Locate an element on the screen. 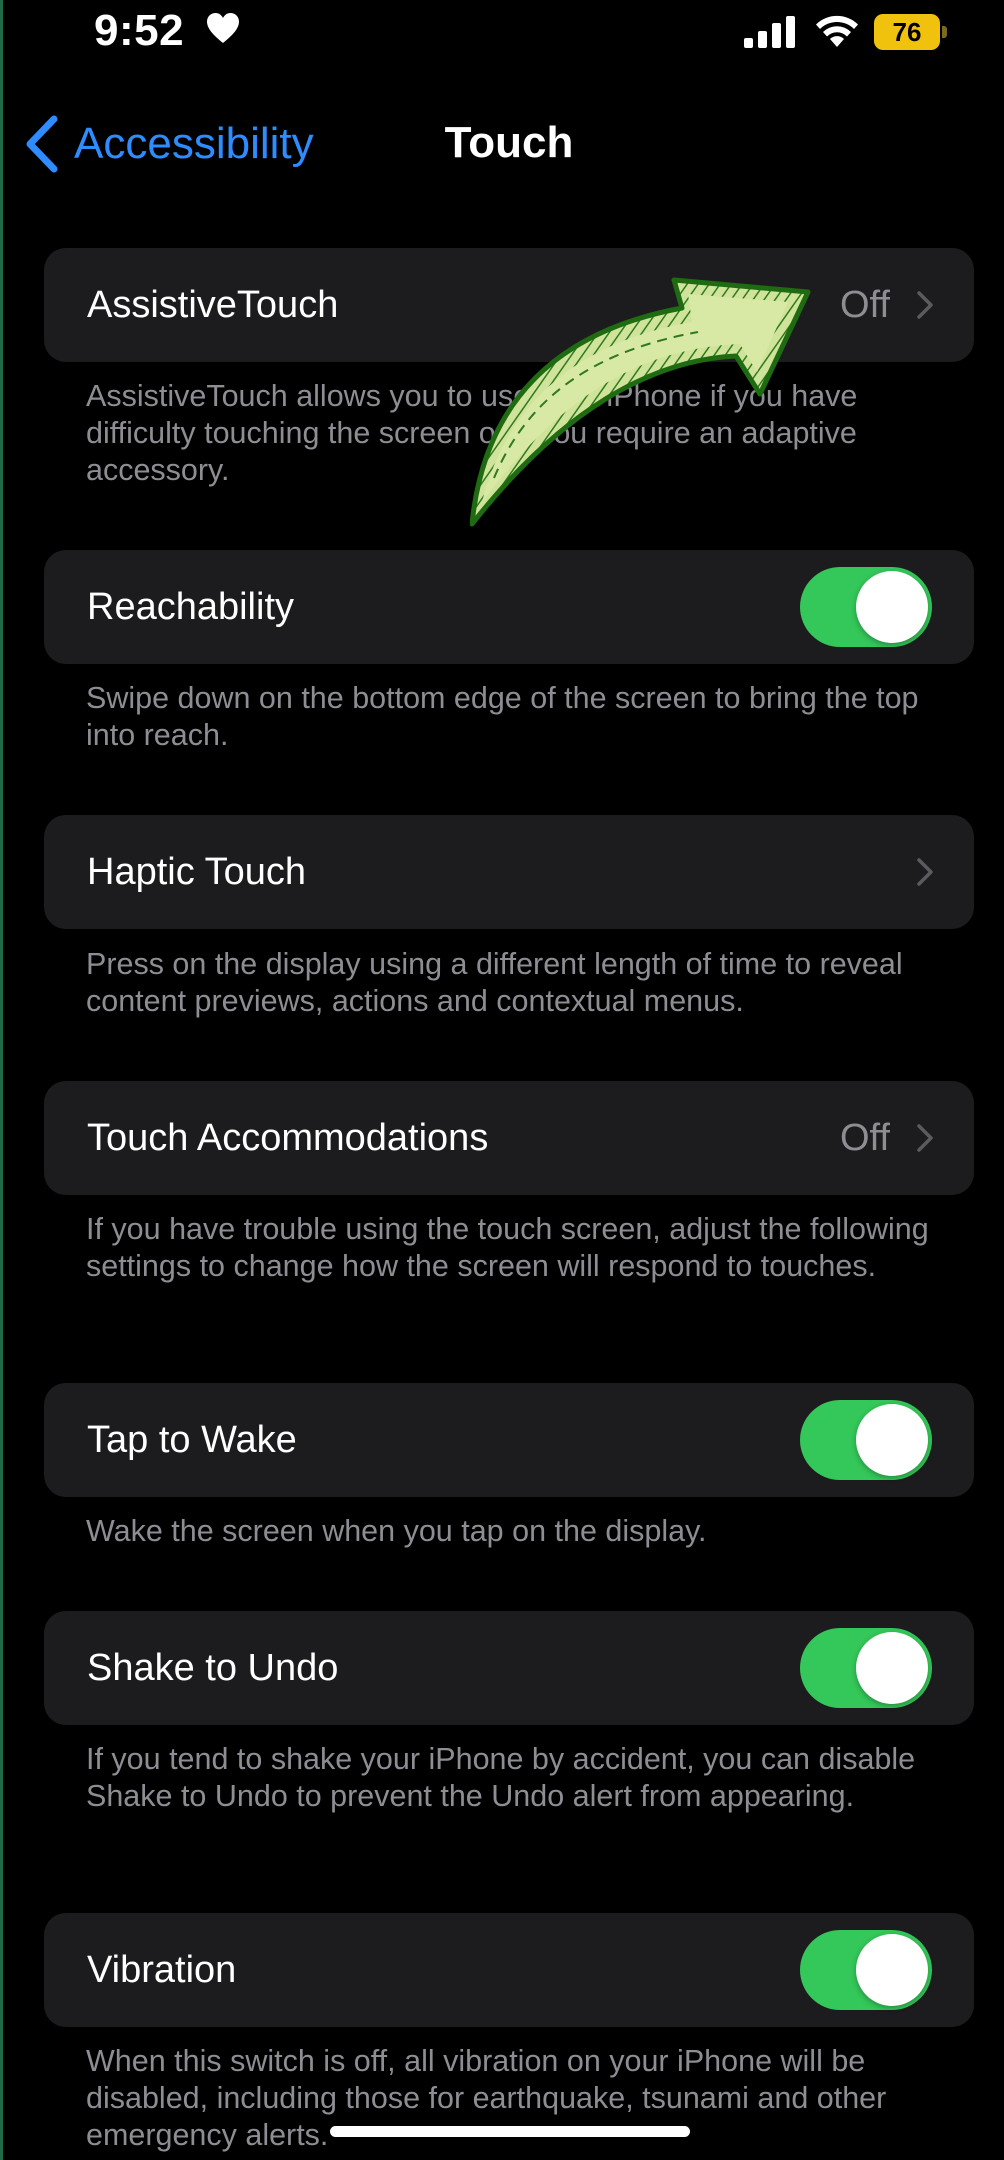  page-title-text: Touch is located at coordinates (509, 142).